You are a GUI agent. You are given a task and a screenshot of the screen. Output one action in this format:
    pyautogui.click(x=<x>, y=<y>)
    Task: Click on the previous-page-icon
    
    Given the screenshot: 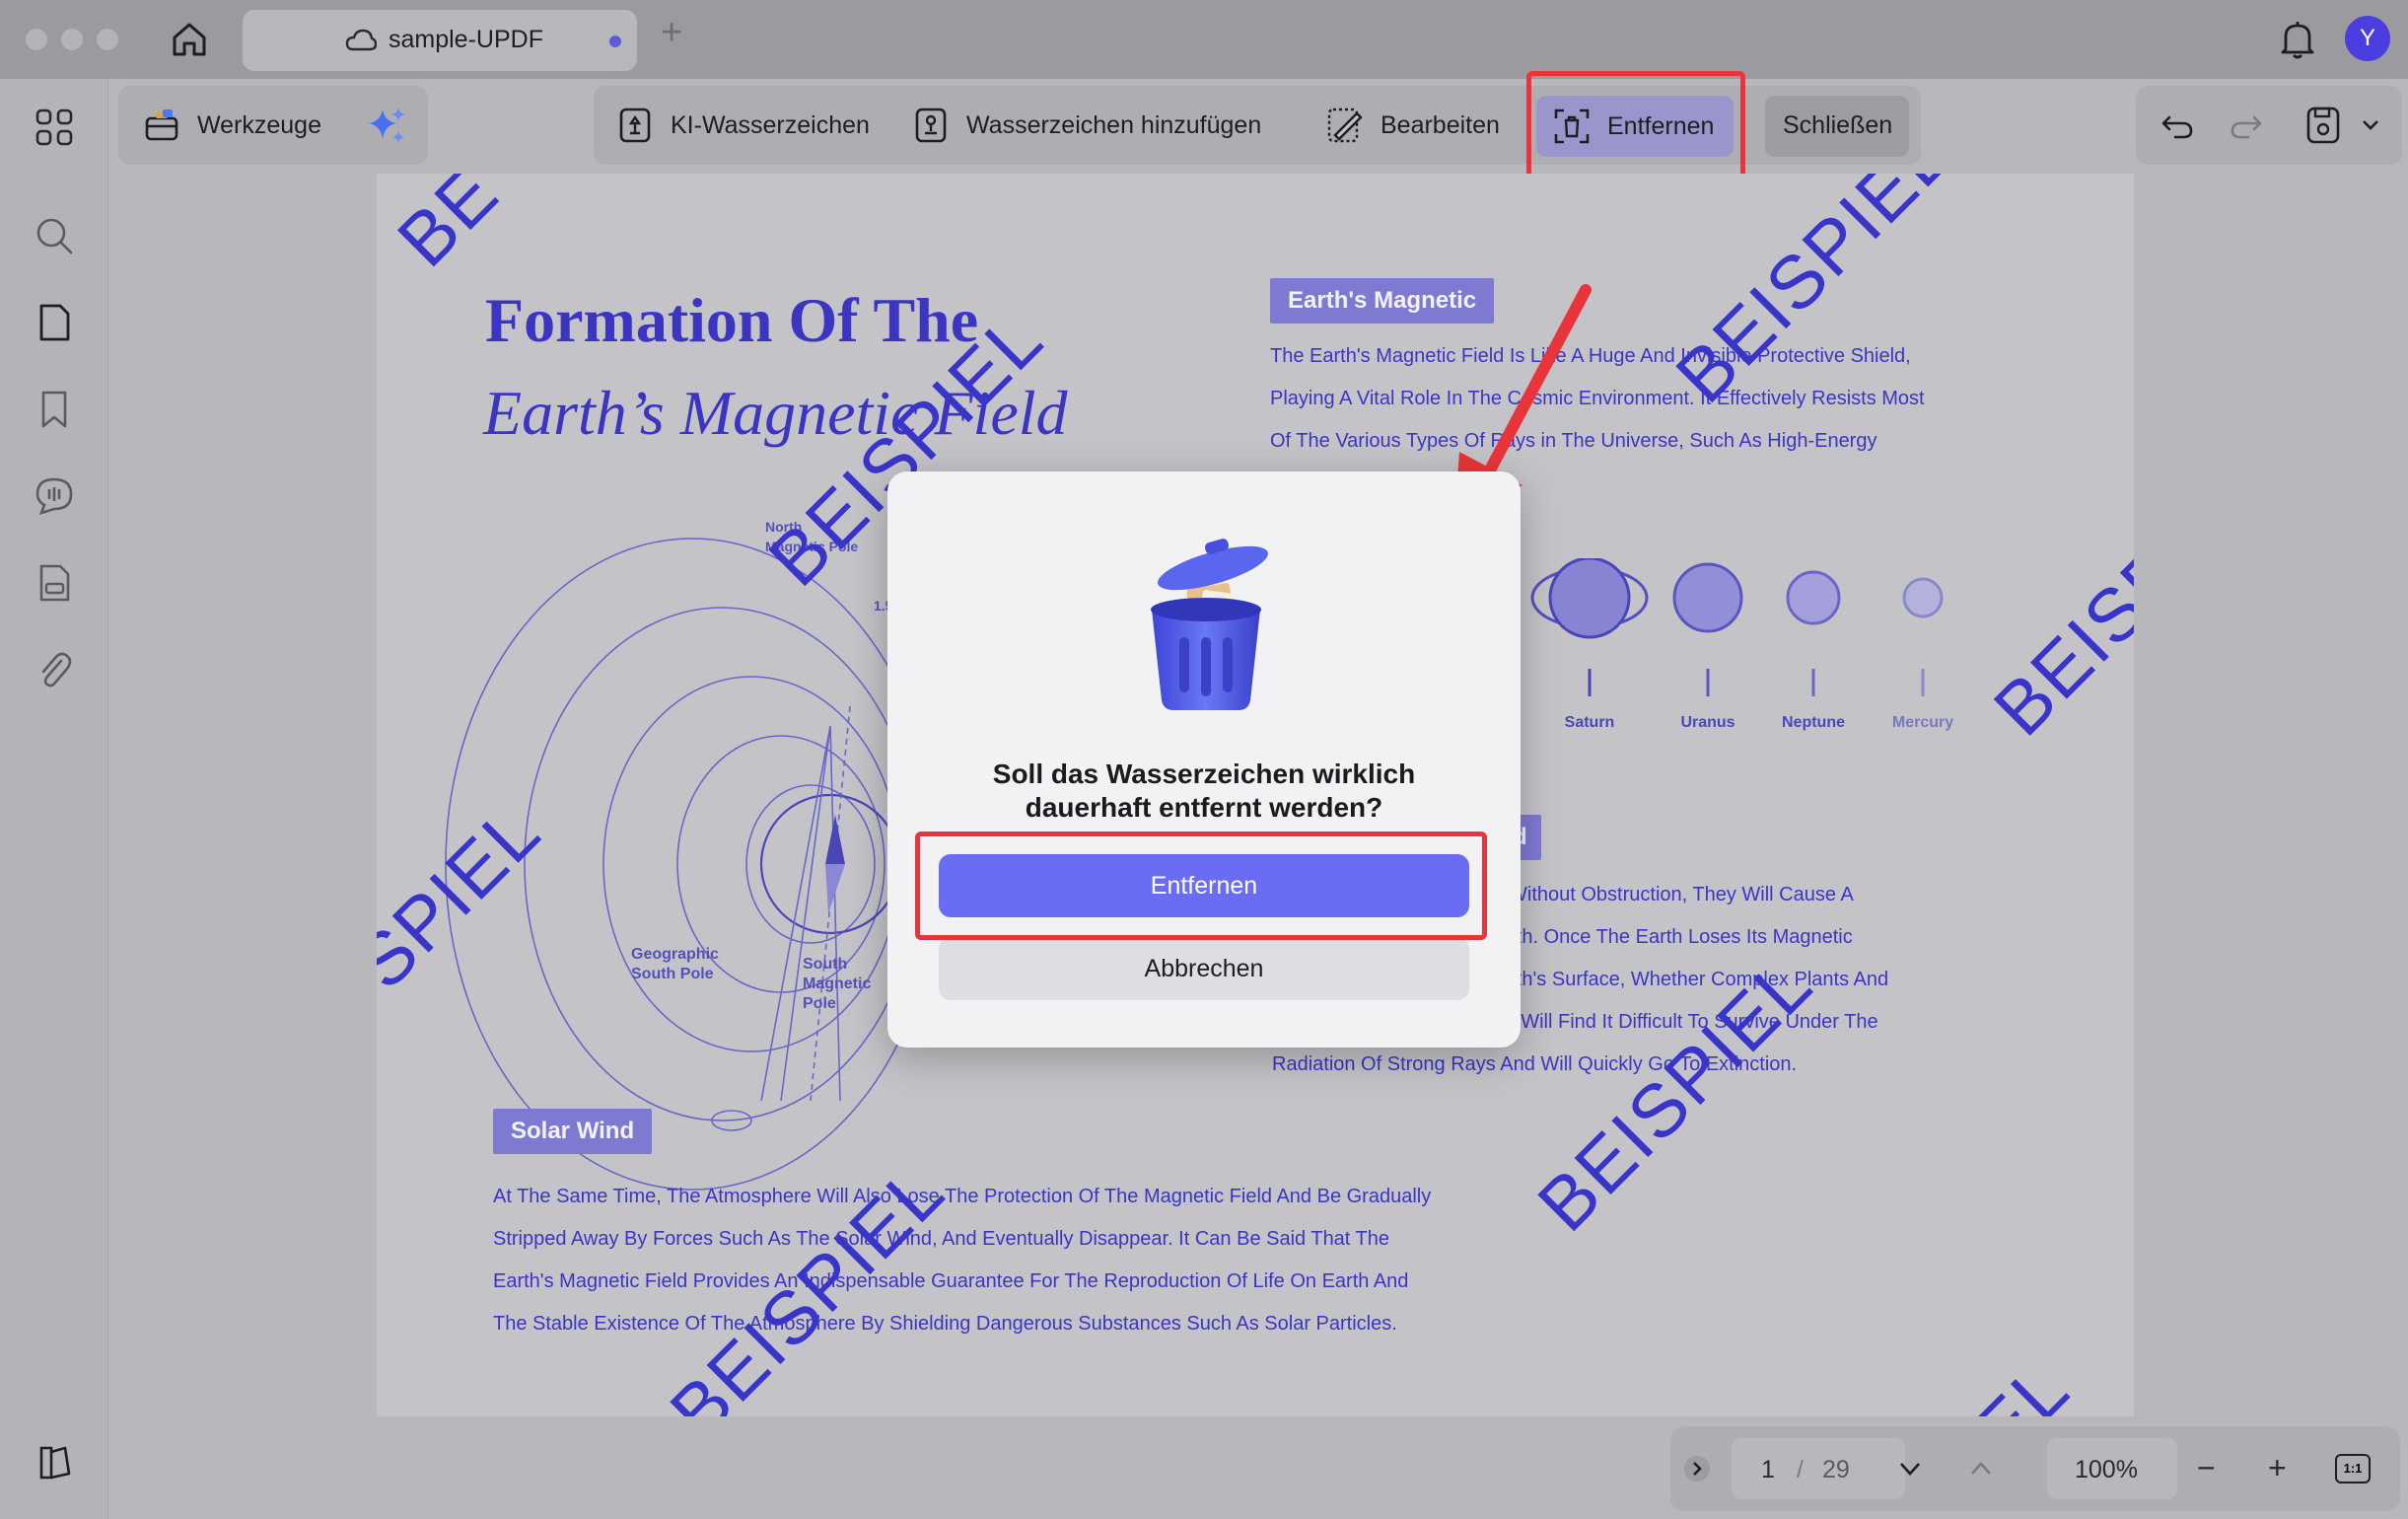 What is the action you would take?
    pyautogui.click(x=1981, y=1468)
    